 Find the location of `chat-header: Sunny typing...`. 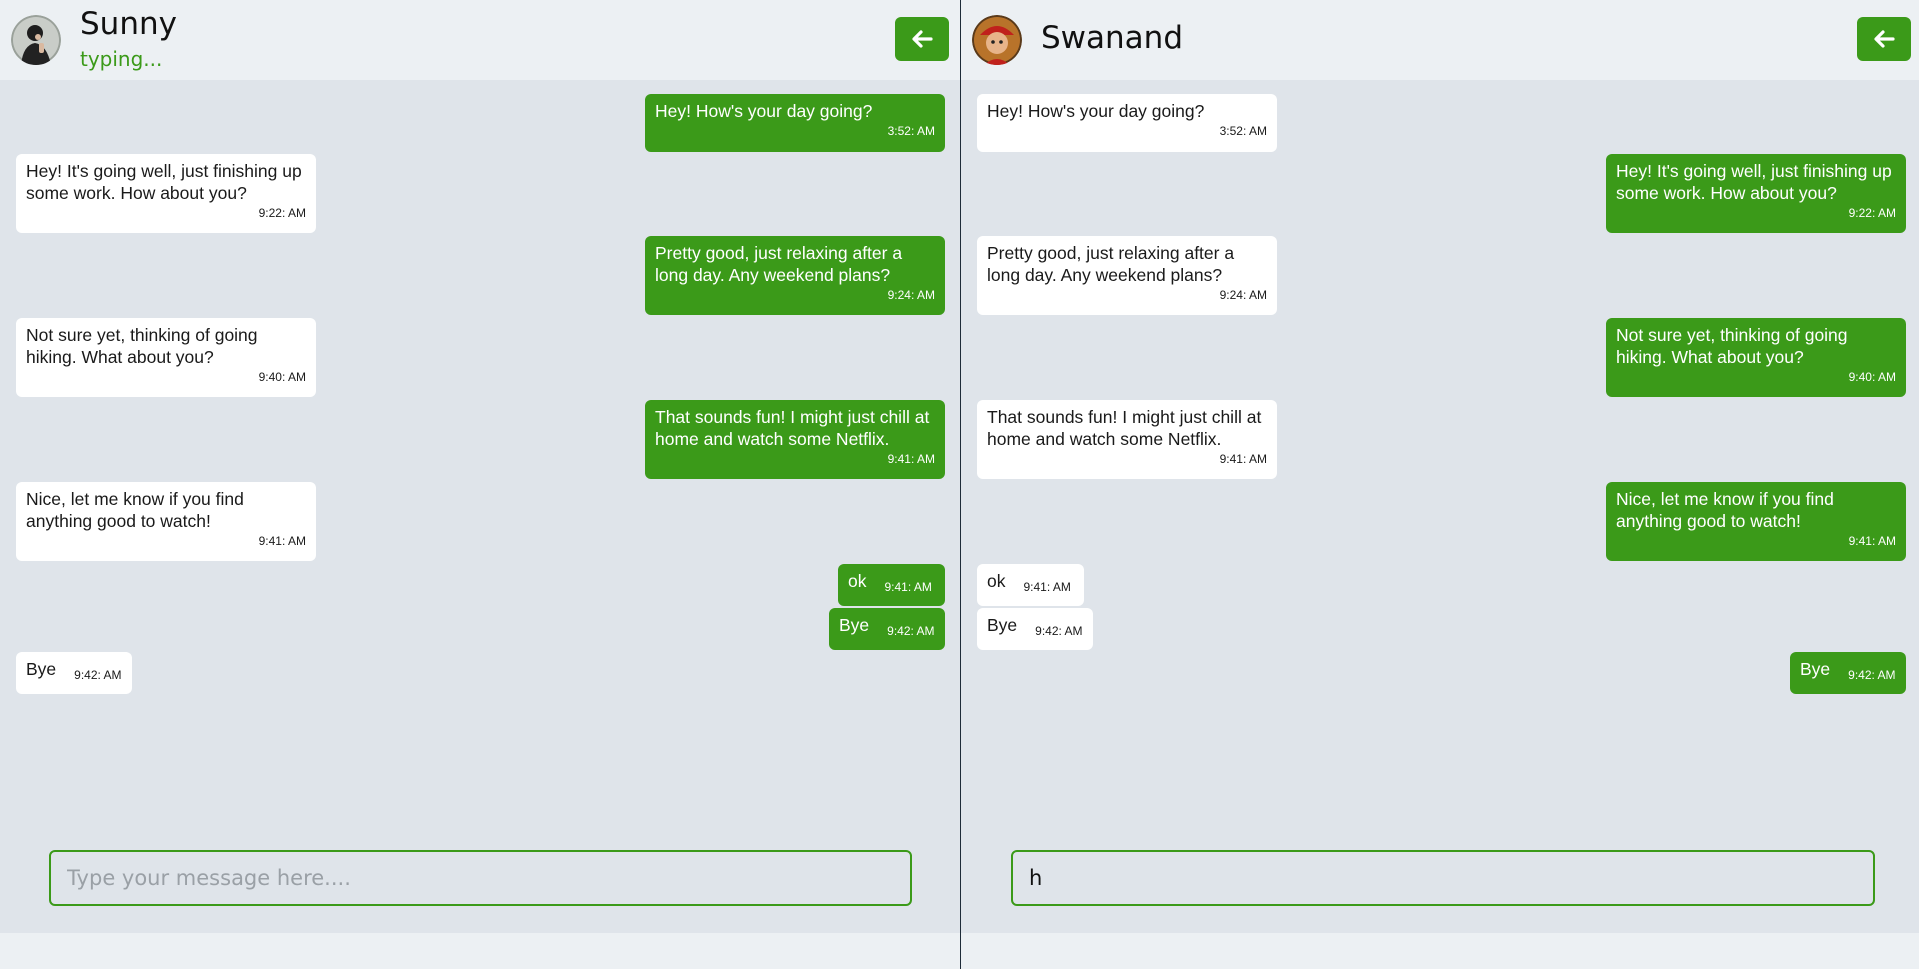

chat-header: Sunny typing... is located at coordinates (480, 40).